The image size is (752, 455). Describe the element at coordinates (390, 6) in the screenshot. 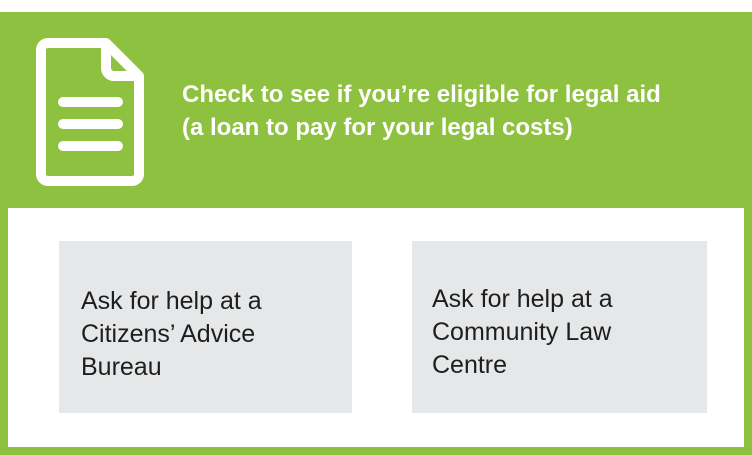

I see `flow-connector-line` at that location.